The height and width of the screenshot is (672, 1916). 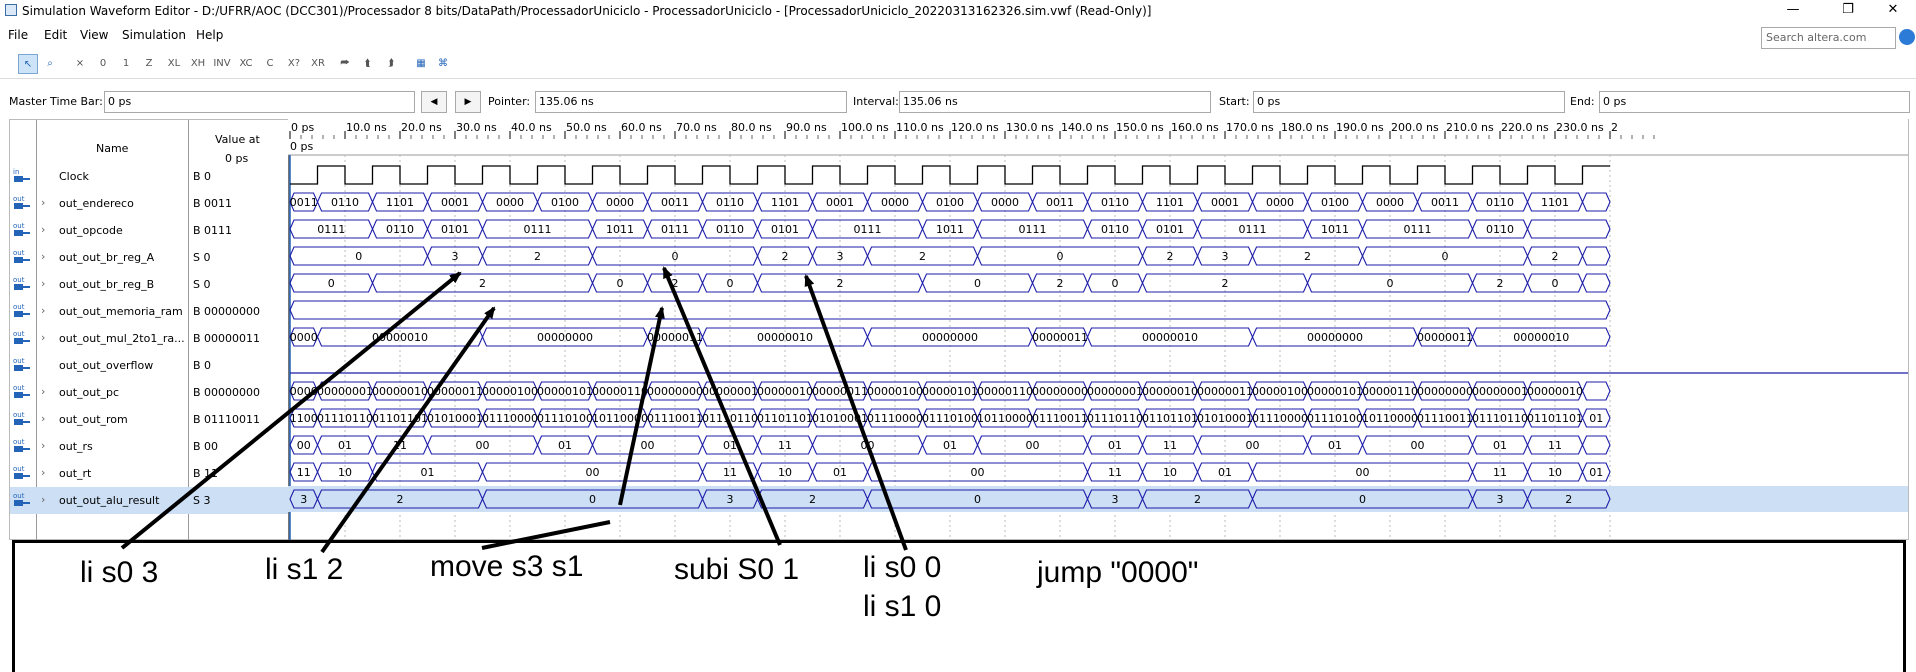 What do you see at coordinates (174, 64) in the screenshot?
I see `force-weak-low-icon: XL` at bounding box center [174, 64].